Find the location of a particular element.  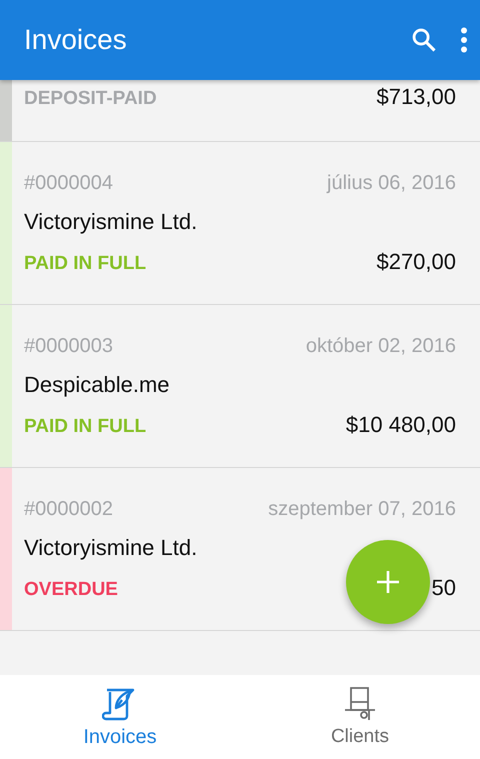

invoice-date: szeptember 07, 2016 is located at coordinates (362, 509).